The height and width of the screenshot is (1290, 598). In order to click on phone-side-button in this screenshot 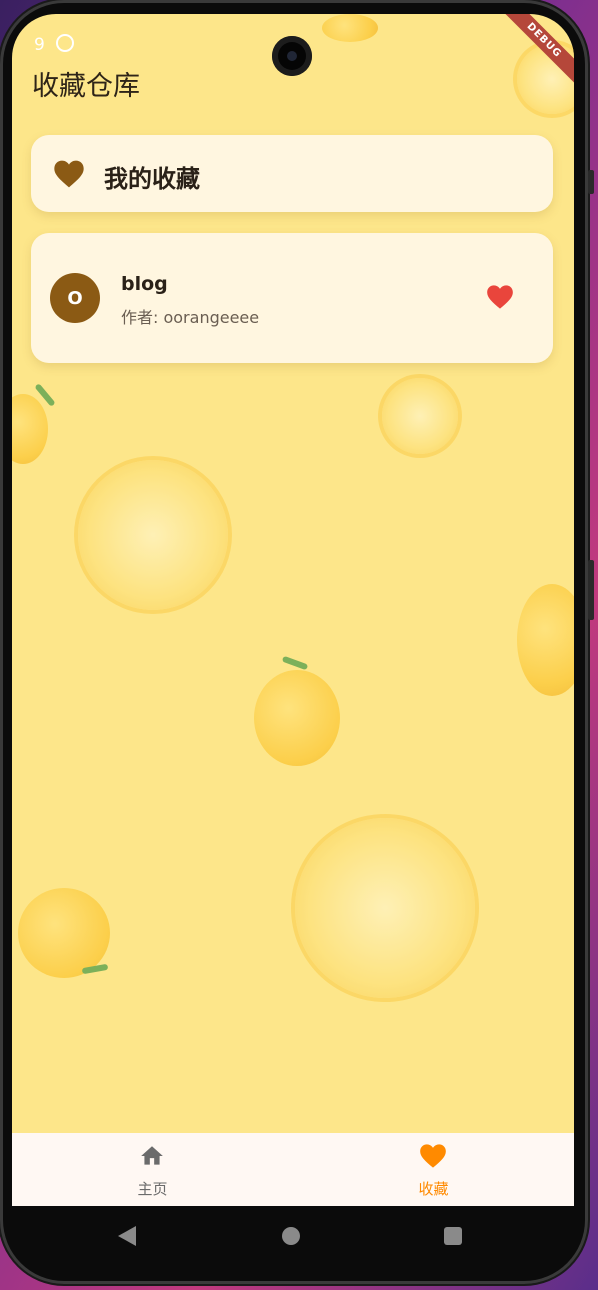, I will do `click(591, 182)`.